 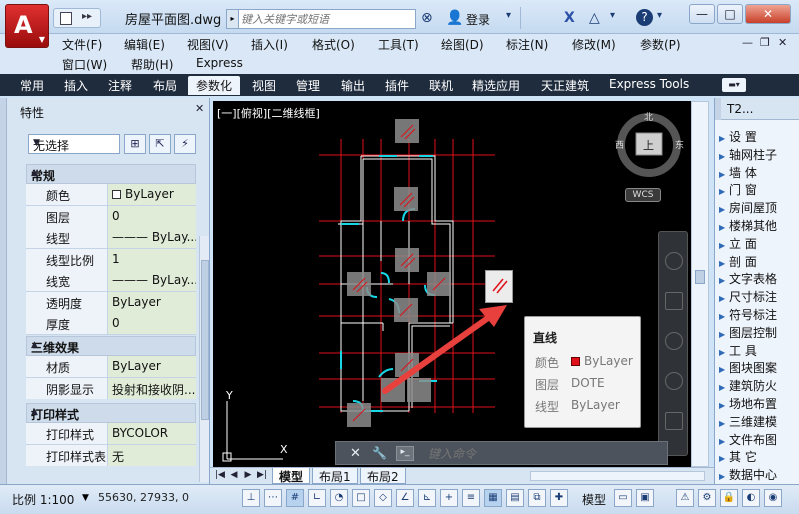 What do you see at coordinates (758, 154) in the screenshot?
I see `palette-item: ▶ 轴网柱子` at bounding box center [758, 154].